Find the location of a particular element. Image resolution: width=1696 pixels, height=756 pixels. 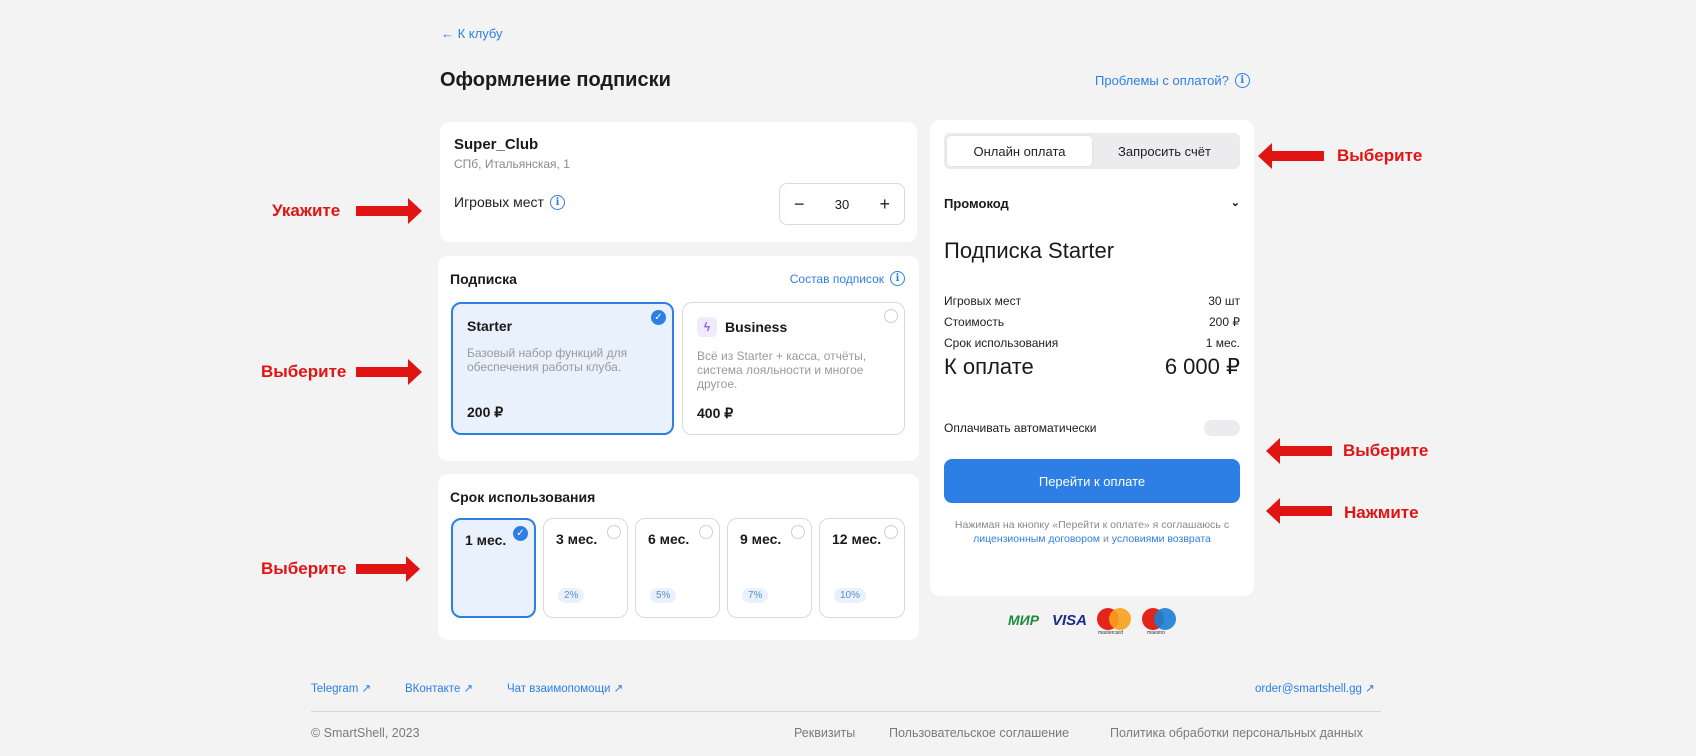

copyright: © SmartShell, 2023 is located at coordinates (365, 733).